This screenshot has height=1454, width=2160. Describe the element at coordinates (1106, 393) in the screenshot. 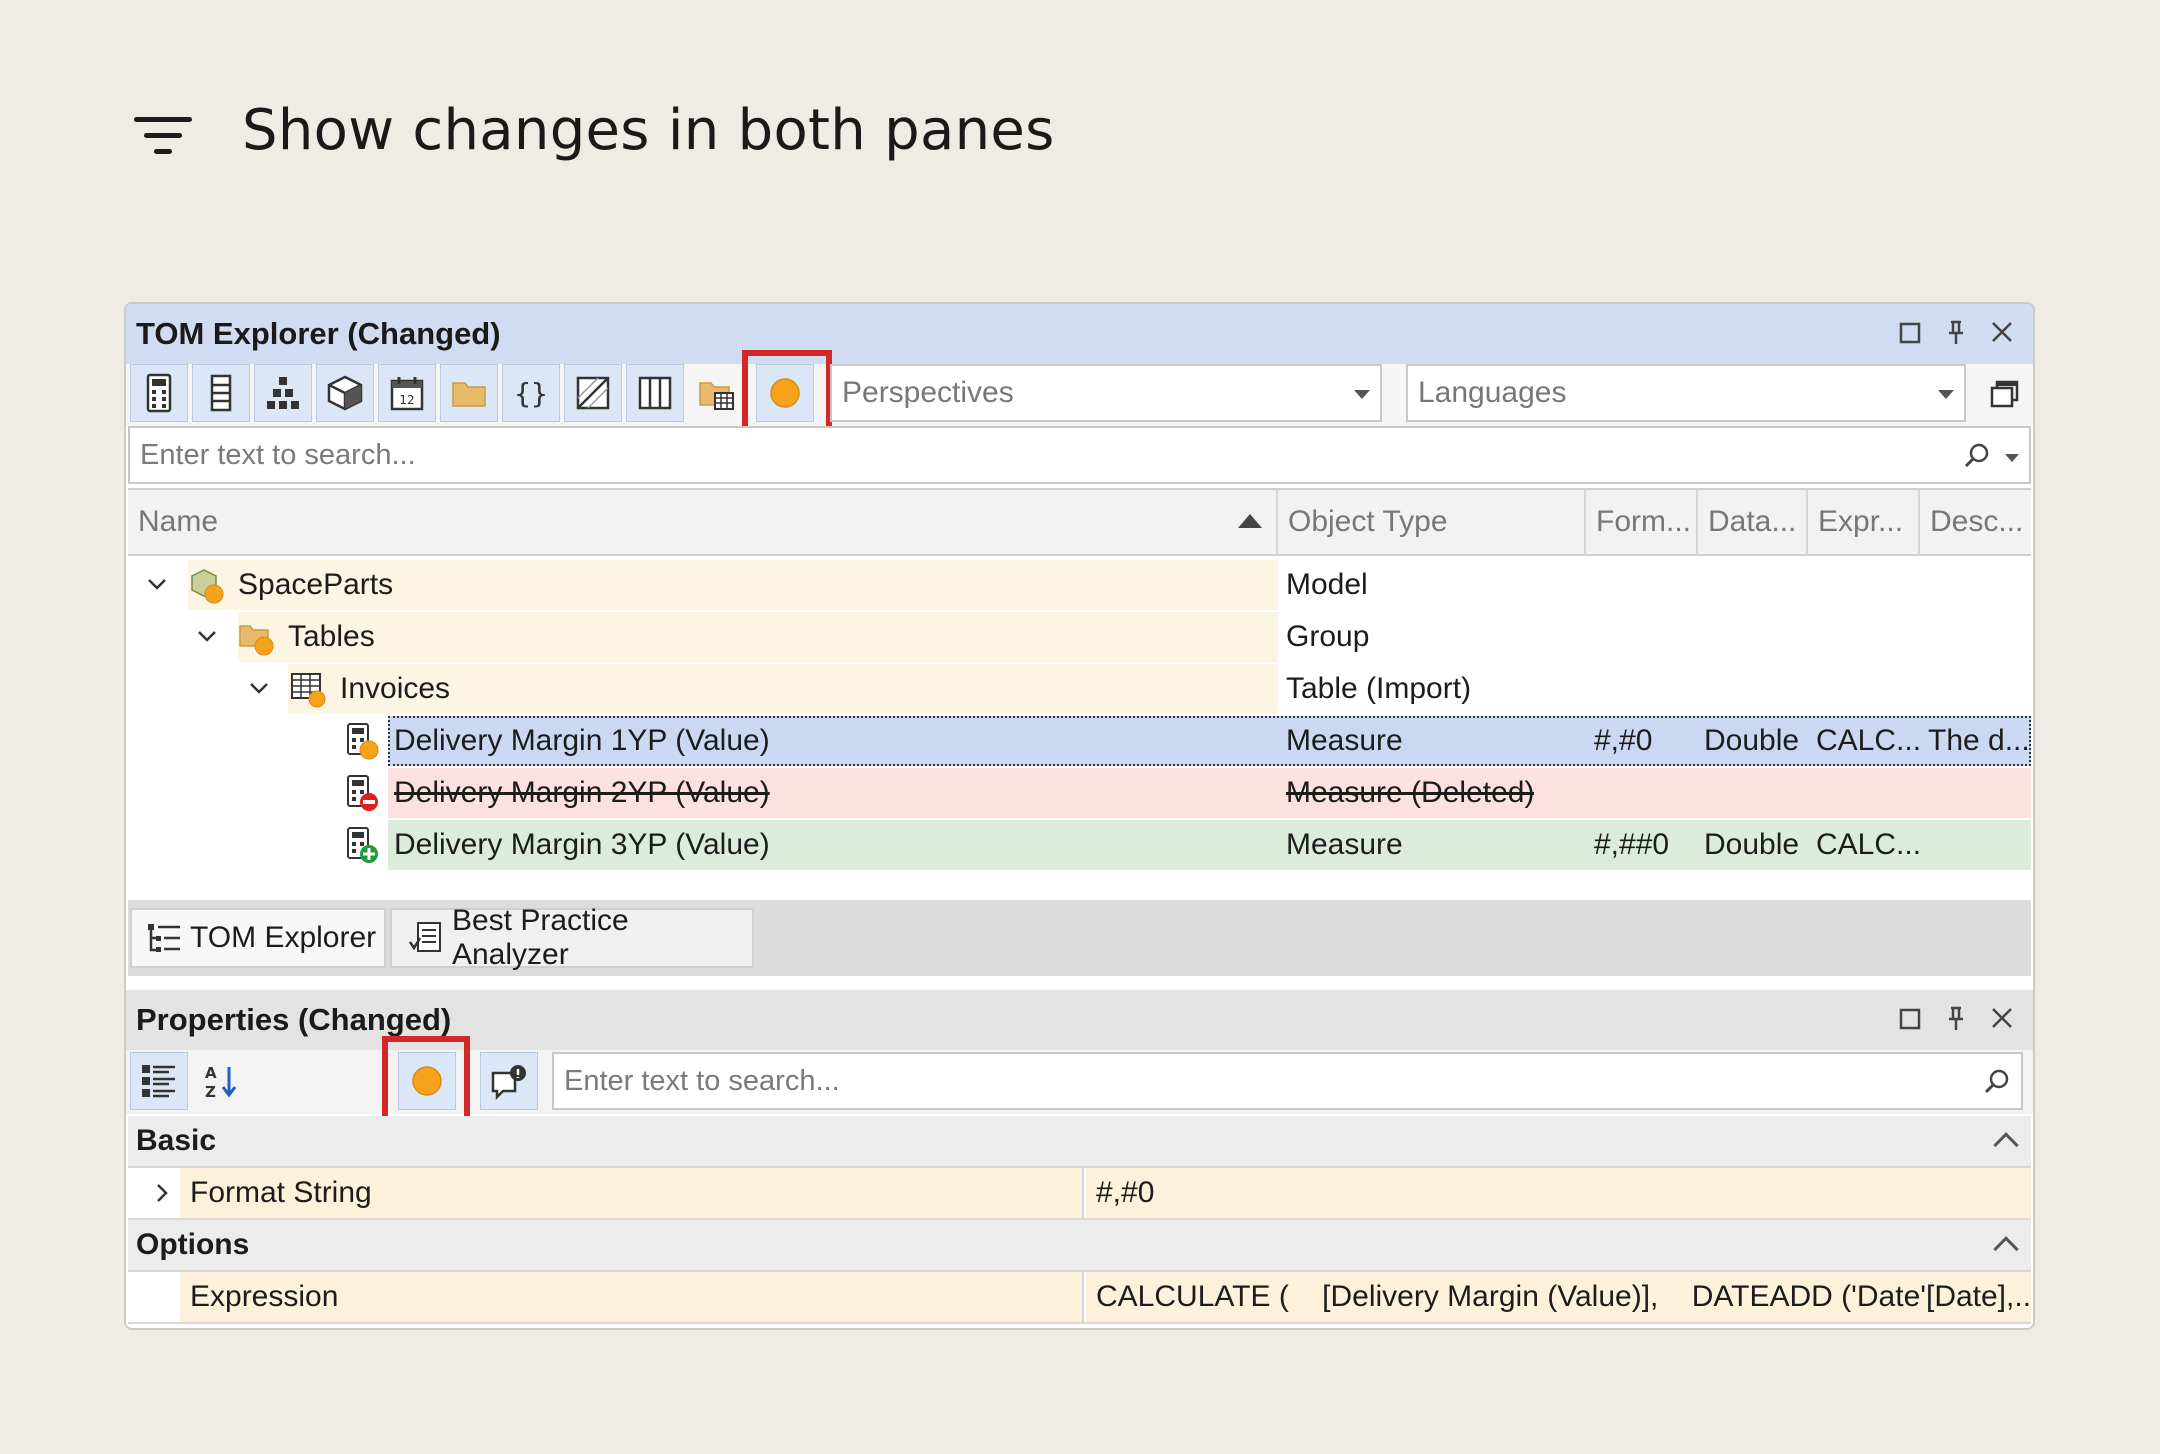

I see `perspectives-dropdown: Perspectives` at that location.